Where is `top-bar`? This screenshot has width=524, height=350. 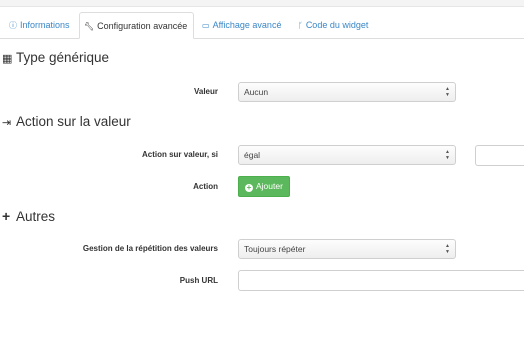
top-bar is located at coordinates (262, 3).